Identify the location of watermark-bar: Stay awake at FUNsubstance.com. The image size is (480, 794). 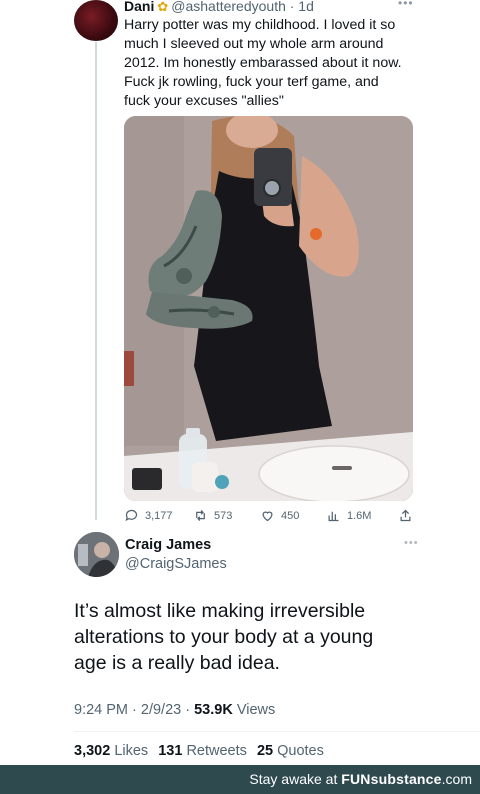
(240, 779).